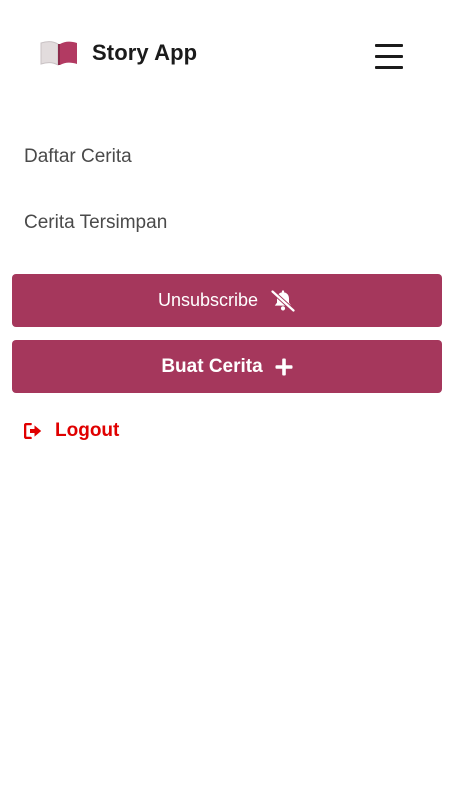 Image resolution: width=452 pixels, height=805 pixels. I want to click on nav-item-story-list: Daftar Cerita, so click(78, 157).